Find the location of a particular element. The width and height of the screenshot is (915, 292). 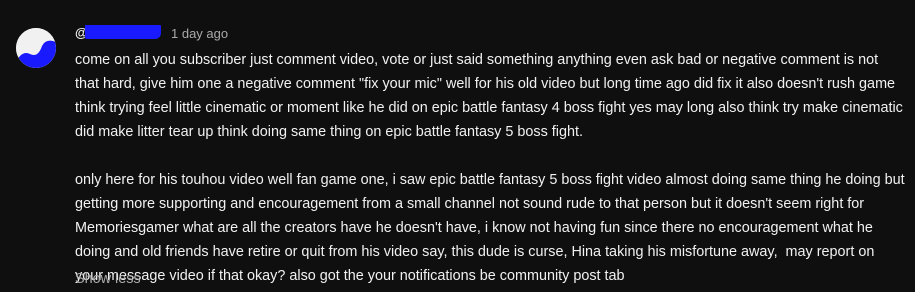

comment-header: @D 1 day ago is located at coordinates (151, 33).